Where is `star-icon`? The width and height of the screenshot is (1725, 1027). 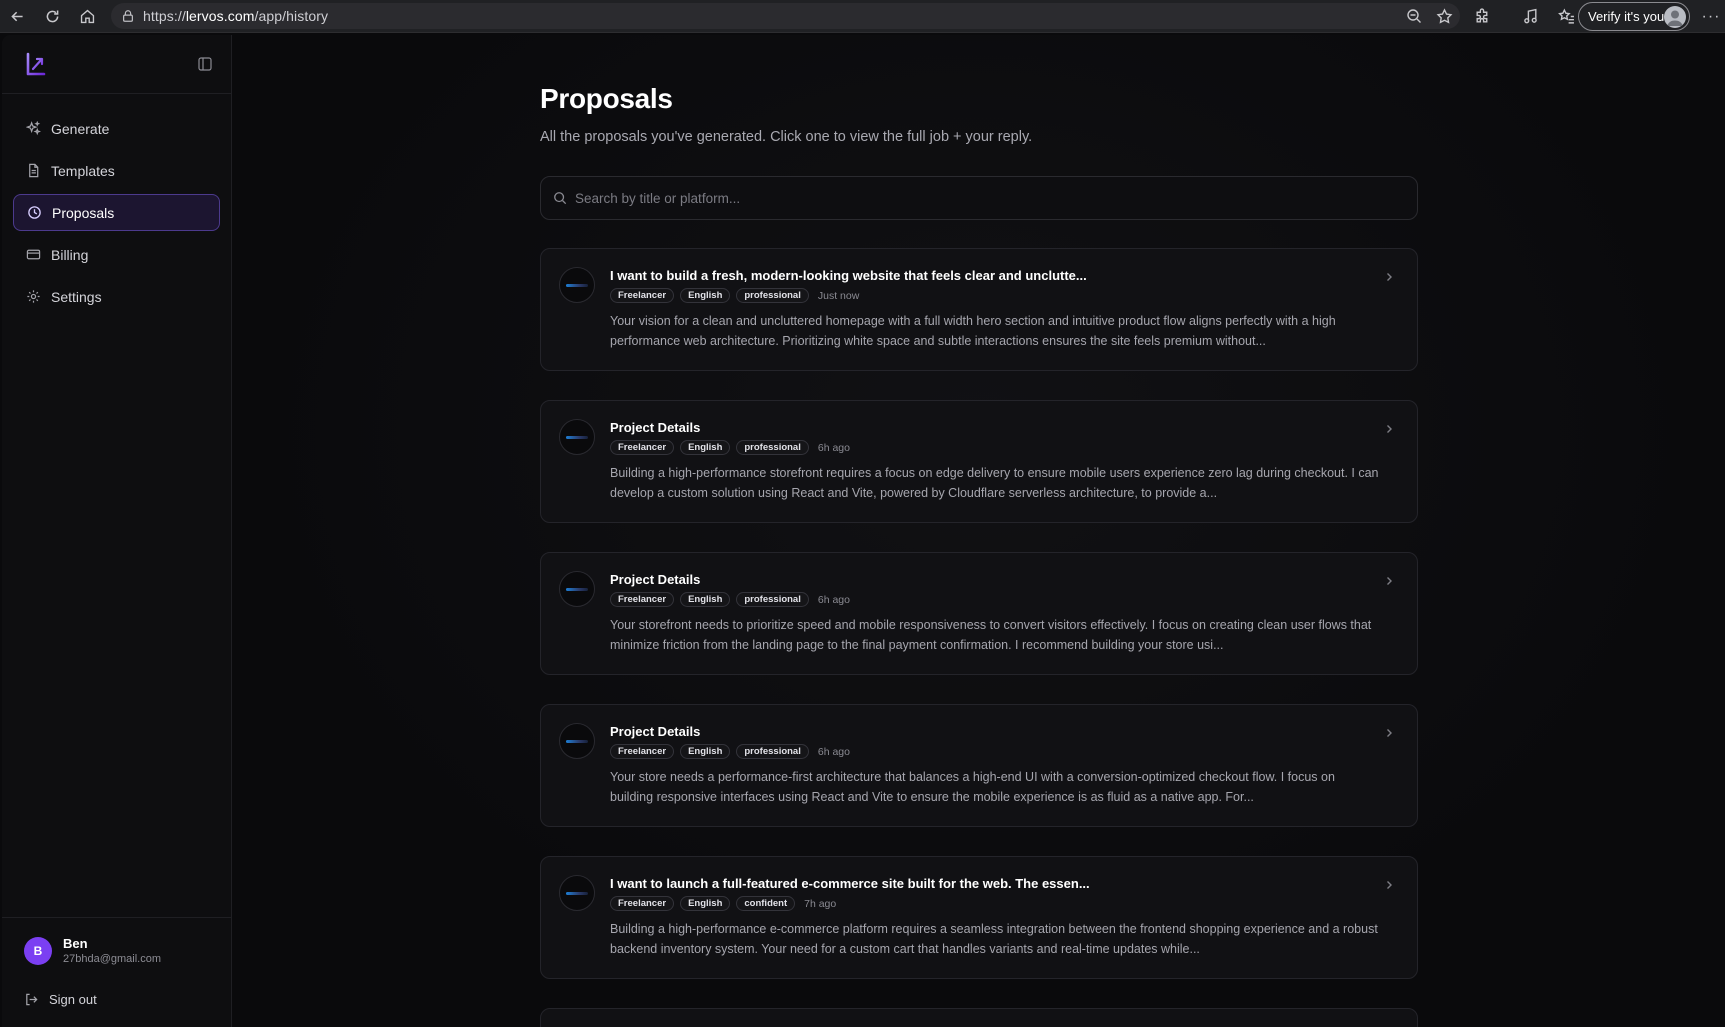 star-icon is located at coordinates (1444, 15).